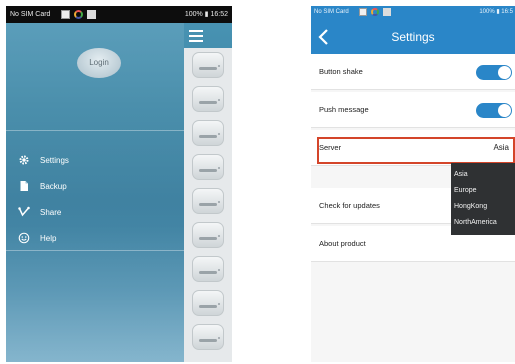 This screenshot has width=515, height=364. I want to click on push-message-toggle, so click(494, 110).